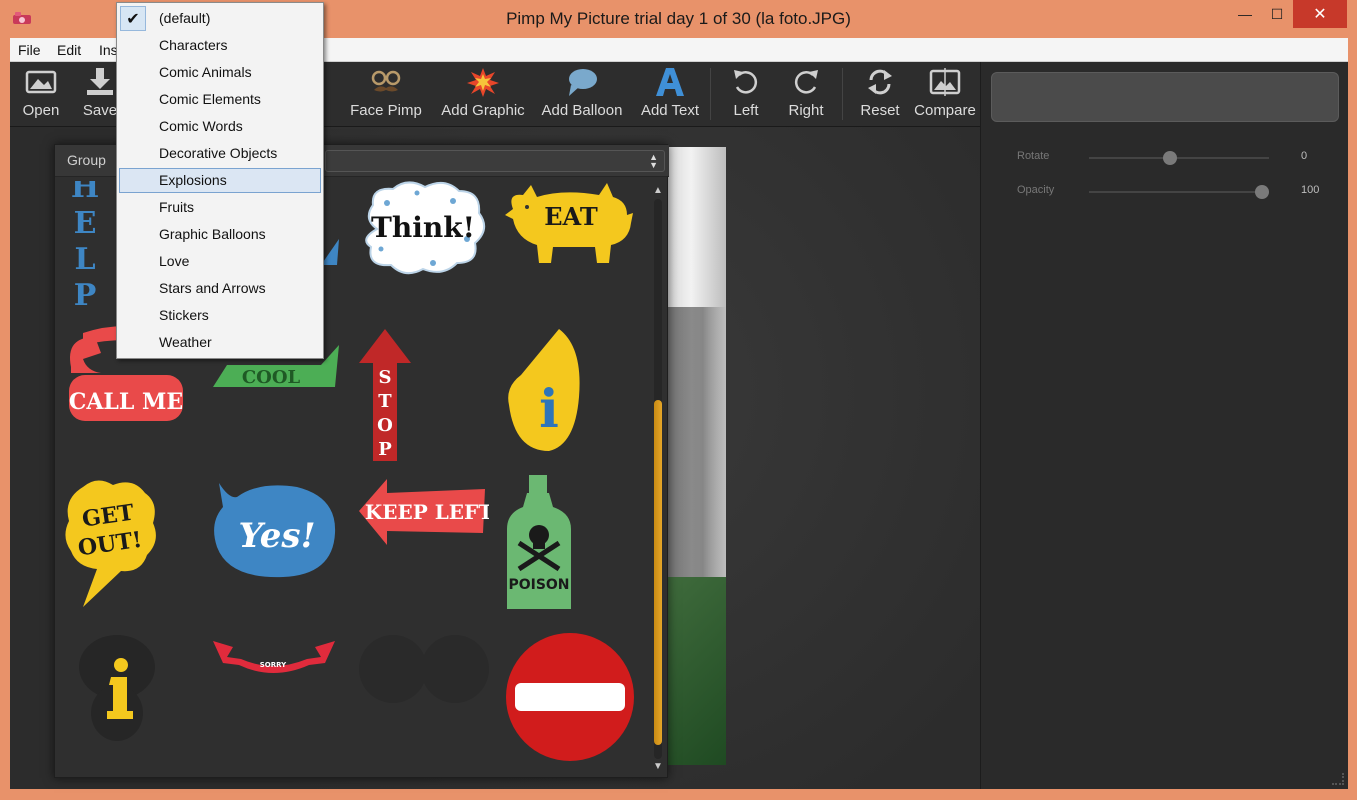  Describe the element at coordinates (1310, 190) in the screenshot. I see `opacity-value: 100` at that location.